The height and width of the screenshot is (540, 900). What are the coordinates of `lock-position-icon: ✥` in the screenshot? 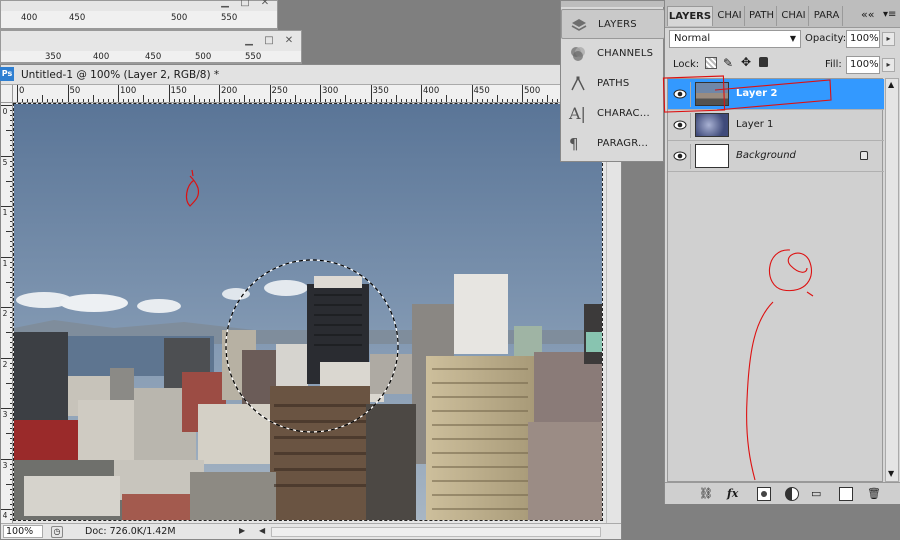 It's located at (746, 62).